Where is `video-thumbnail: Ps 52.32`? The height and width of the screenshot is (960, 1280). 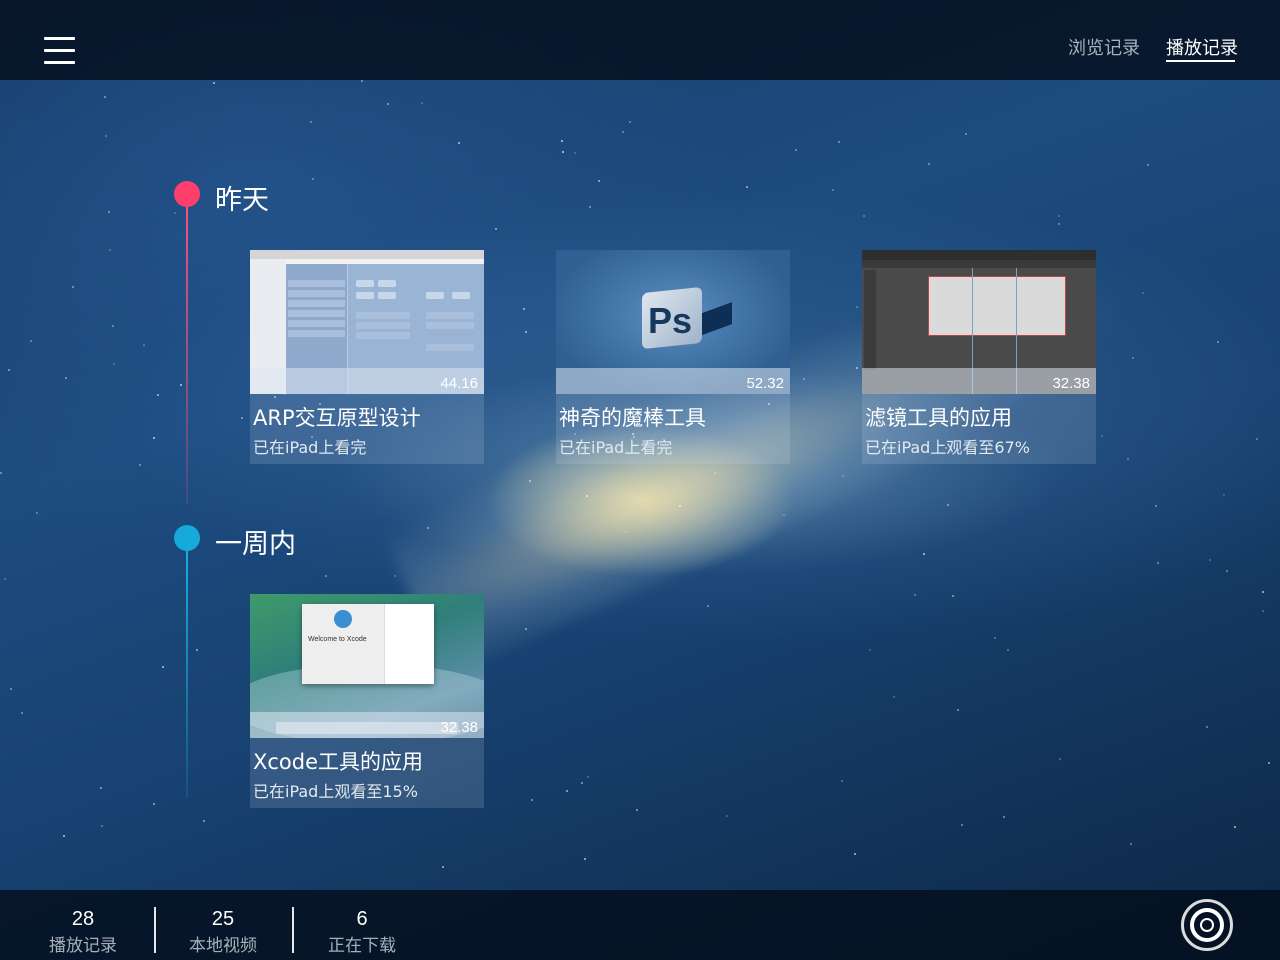
video-thumbnail: Ps 52.32 is located at coordinates (673, 322).